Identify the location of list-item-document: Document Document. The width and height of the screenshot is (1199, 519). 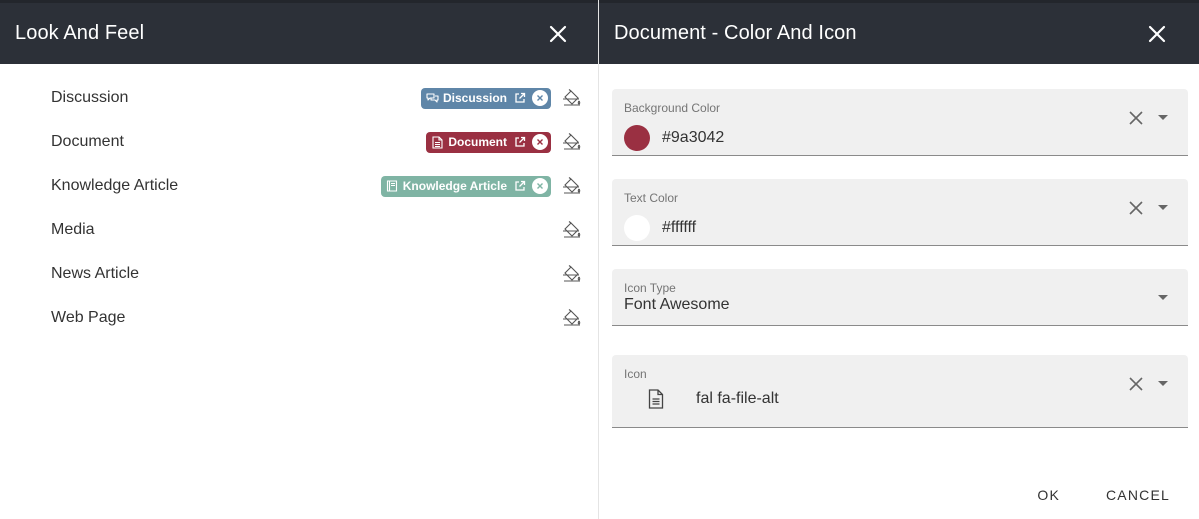
(299, 142).